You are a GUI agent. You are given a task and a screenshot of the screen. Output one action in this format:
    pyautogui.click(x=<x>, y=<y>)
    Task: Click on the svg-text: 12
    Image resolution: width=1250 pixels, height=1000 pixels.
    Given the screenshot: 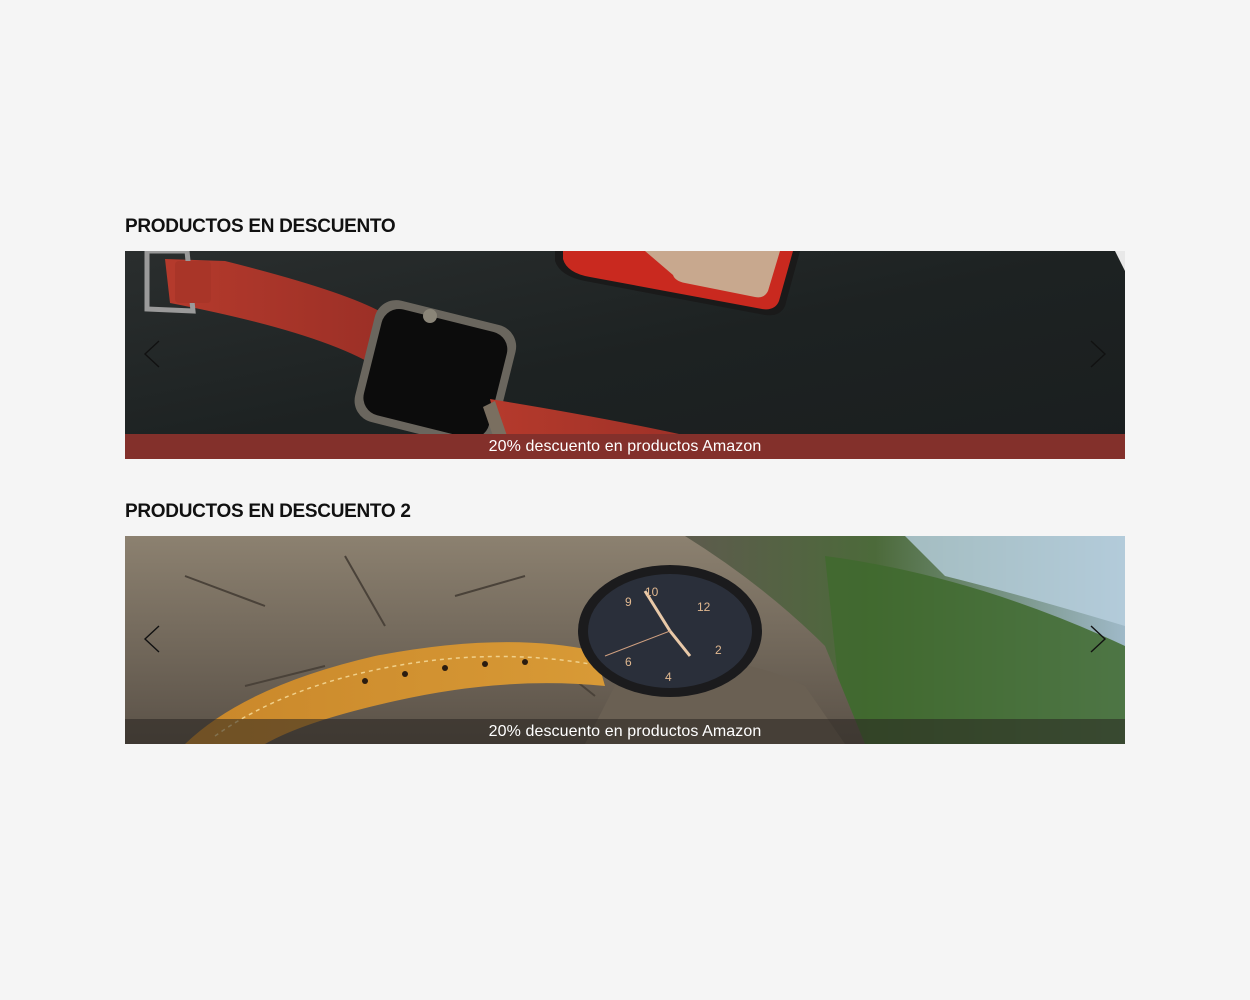 What is the action you would take?
    pyautogui.click(x=704, y=607)
    